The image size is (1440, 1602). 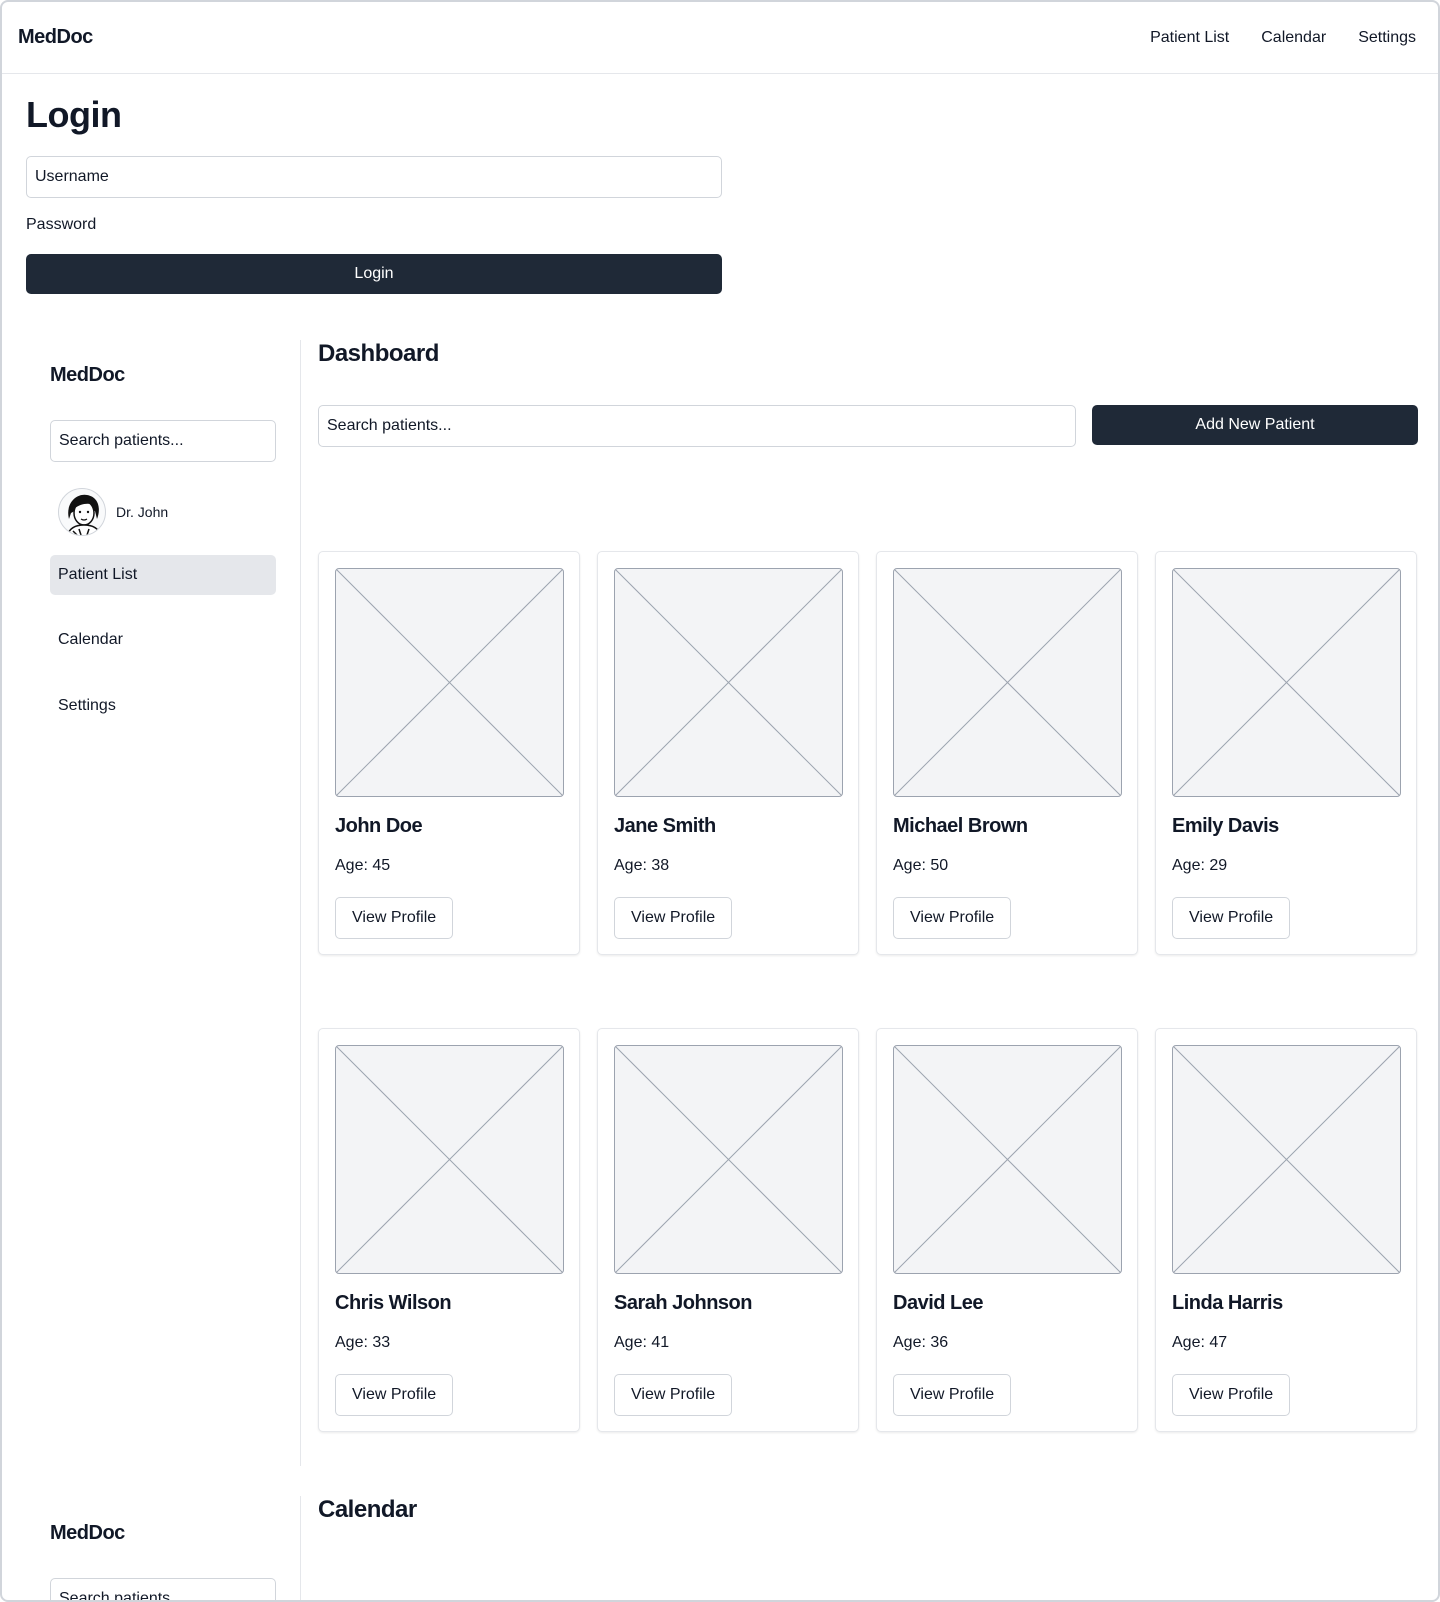 I want to click on patient-card: Michael Brown Age: 50 View Profile, so click(x=1007, y=753).